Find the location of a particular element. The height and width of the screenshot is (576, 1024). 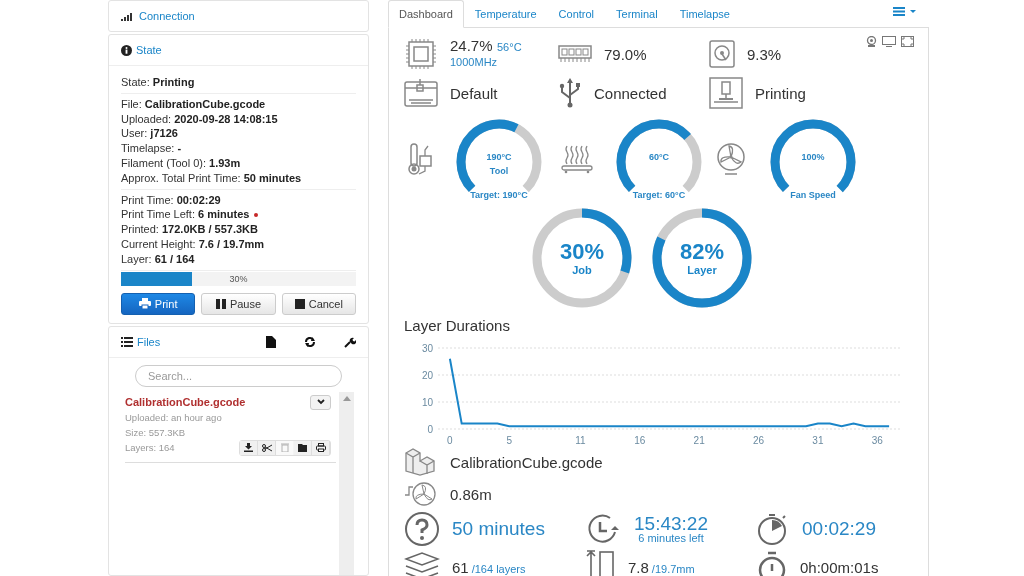

stat-value: 15:43:22 is located at coordinates (671, 523).